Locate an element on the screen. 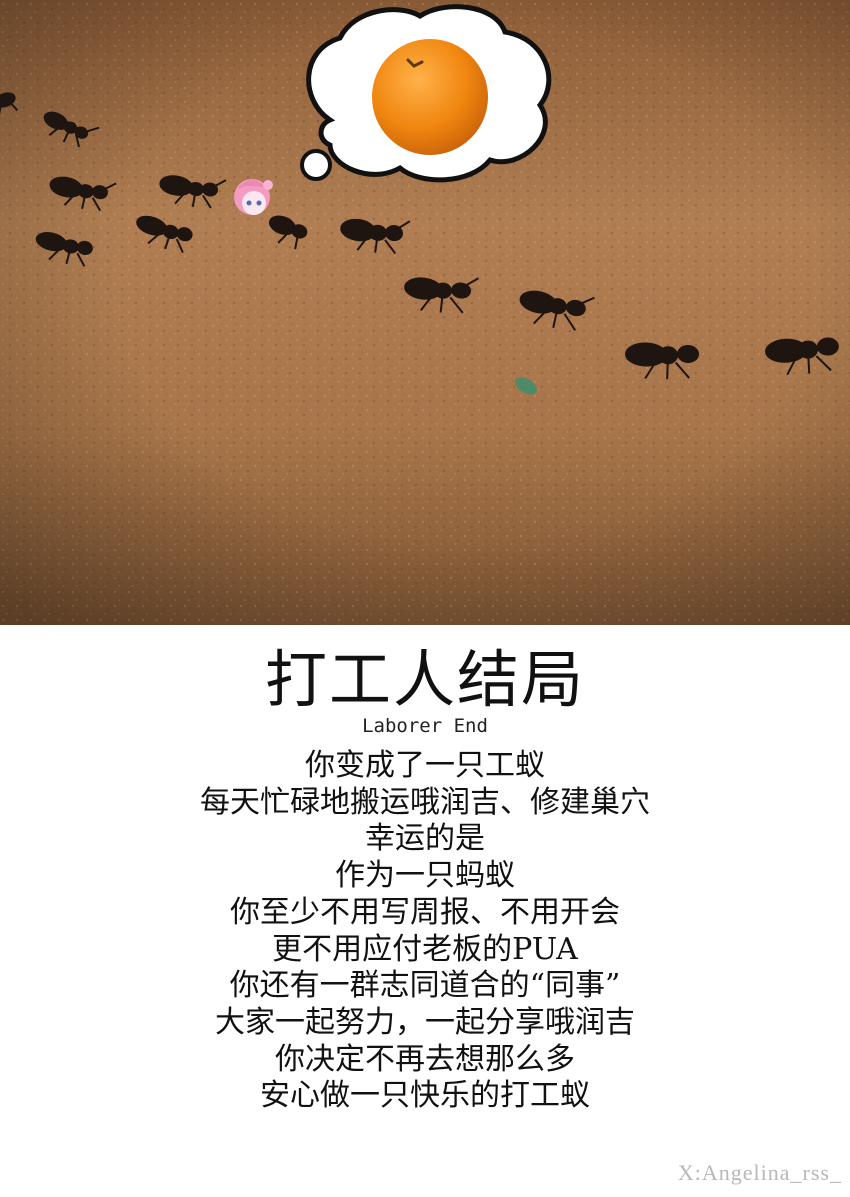 The height and width of the screenshot is (1197, 850). poem-line: 大家一起努力，一起分享哦润吉 is located at coordinates (425, 1022).